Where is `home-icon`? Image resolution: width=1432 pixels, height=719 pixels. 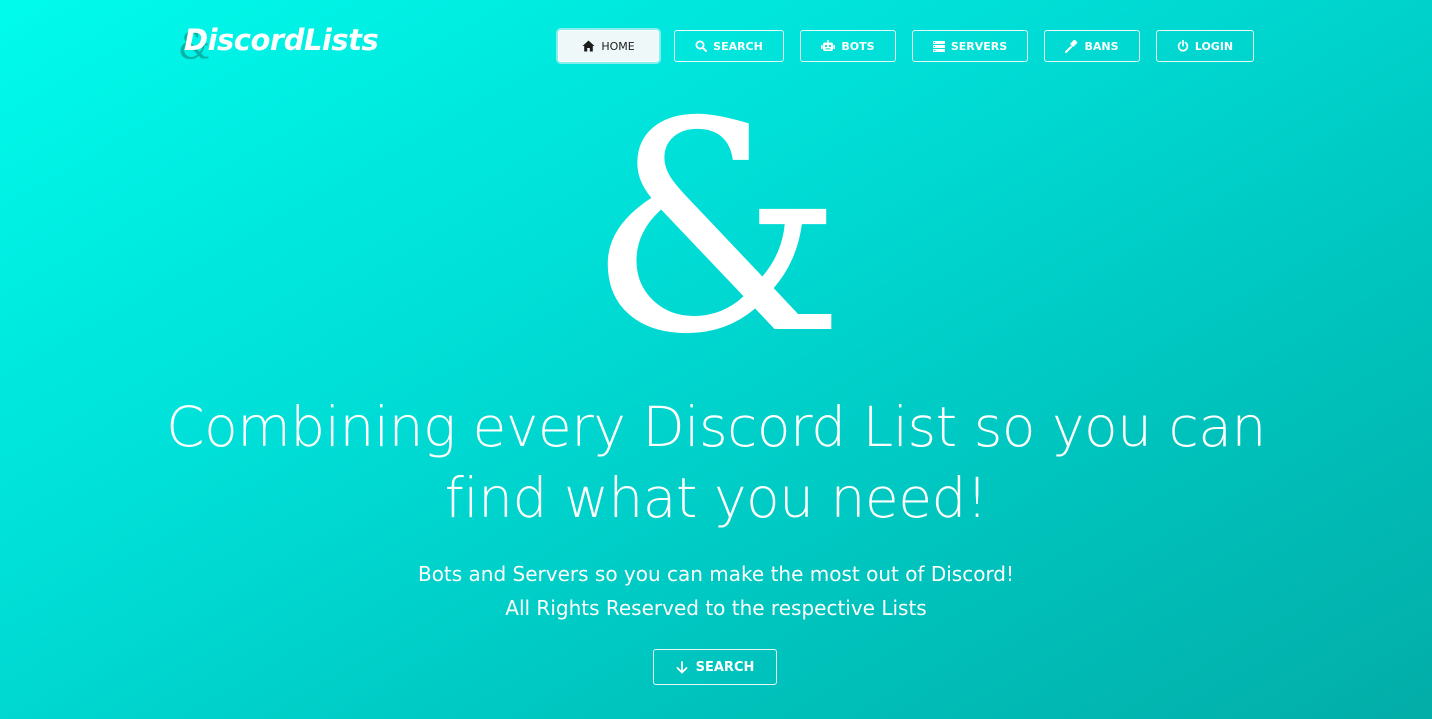 home-icon is located at coordinates (588, 46).